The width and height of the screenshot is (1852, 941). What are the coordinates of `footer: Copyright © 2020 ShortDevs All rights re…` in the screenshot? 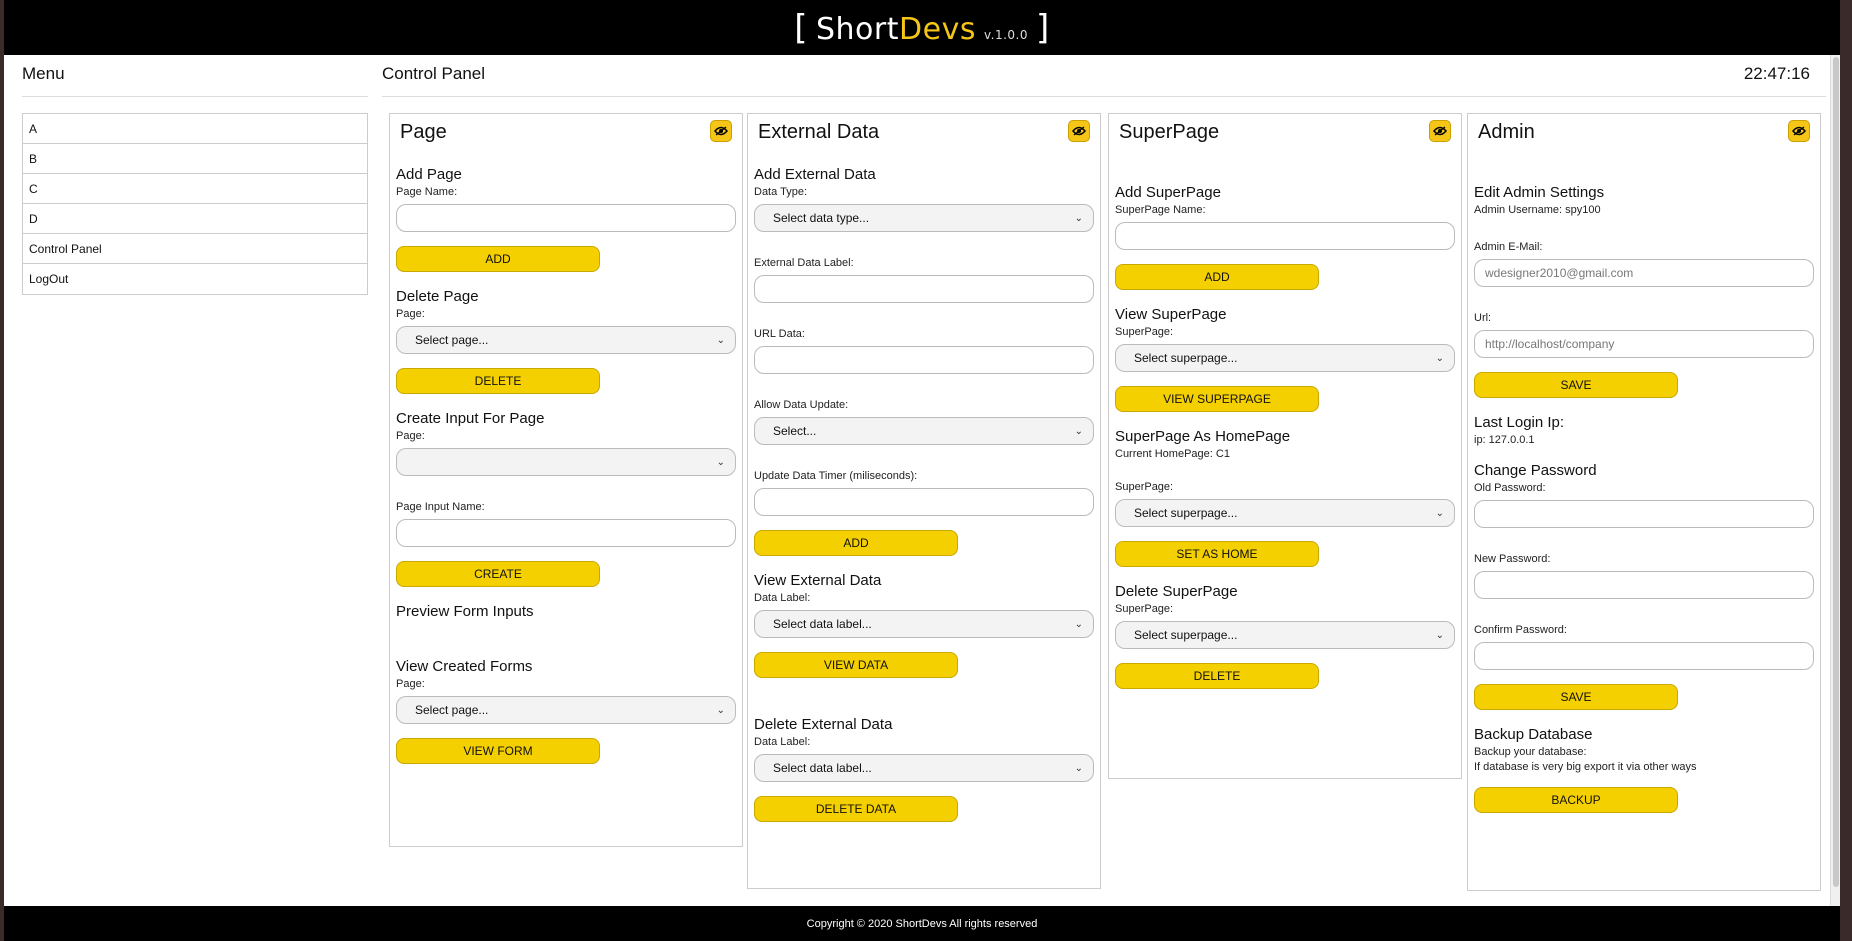 It's located at (922, 923).